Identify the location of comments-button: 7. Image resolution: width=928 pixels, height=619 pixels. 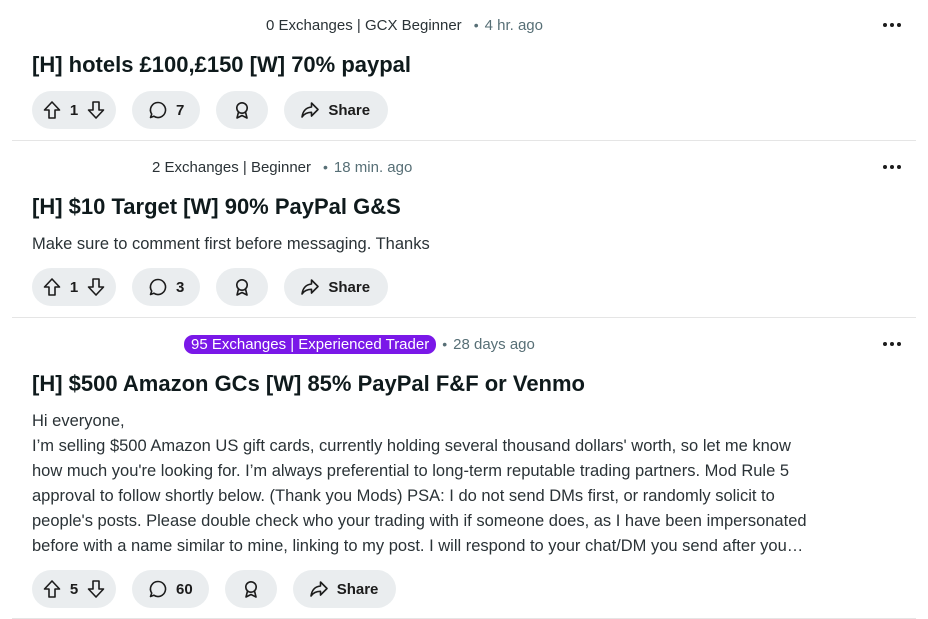
(166, 110).